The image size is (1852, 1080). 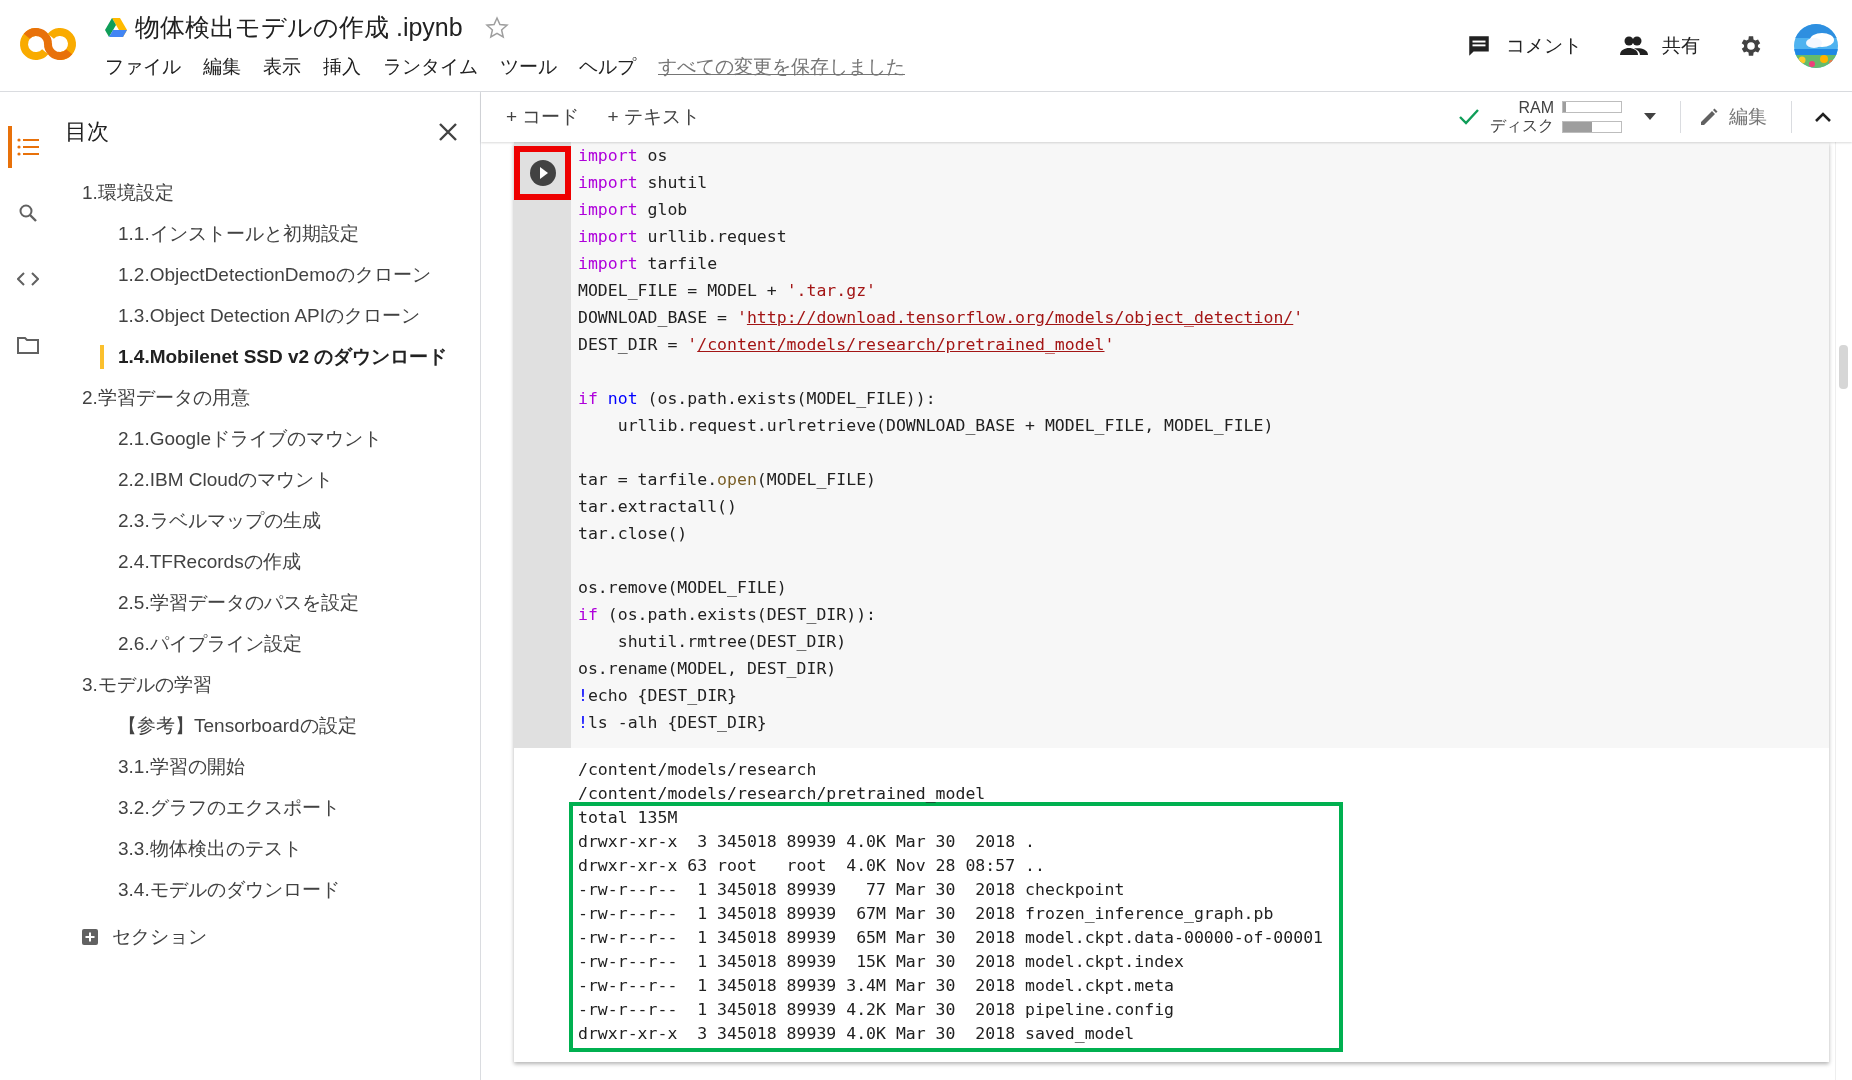 I want to click on toc-item: 1.3.Object Detection APIのクローン, so click(x=268, y=315).